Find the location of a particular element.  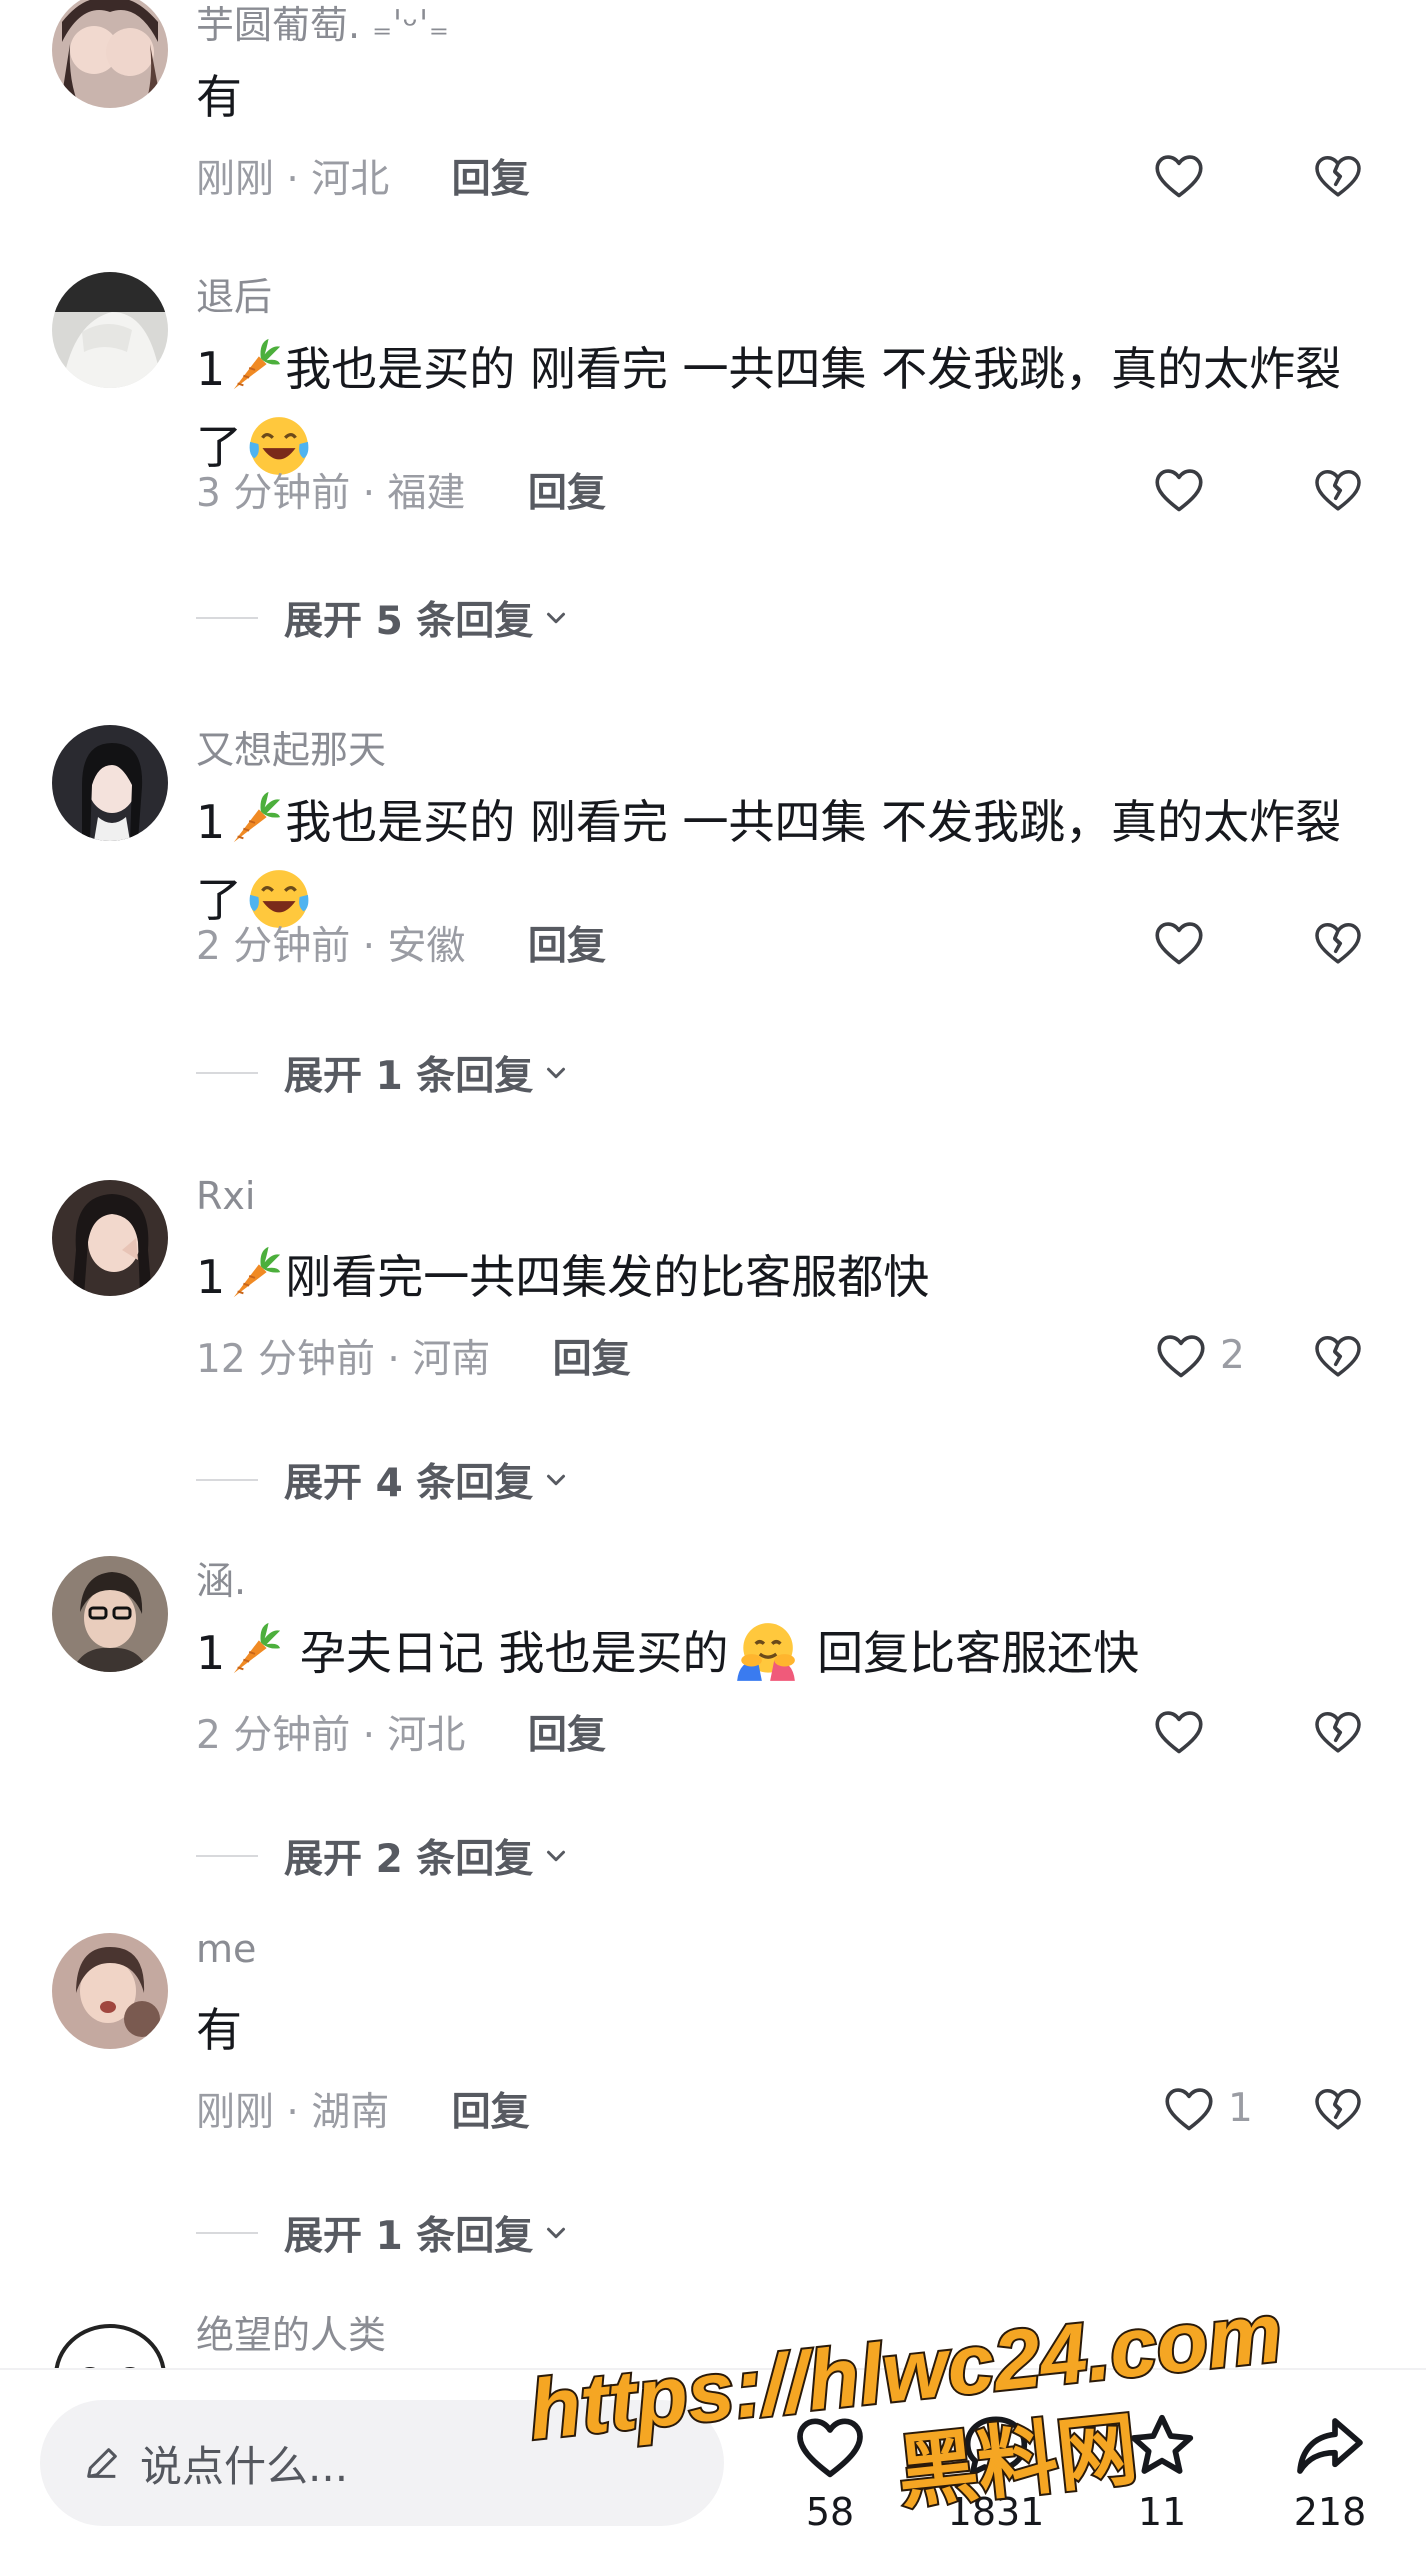

comments-button: 1831 is located at coordinates (996, 2476).